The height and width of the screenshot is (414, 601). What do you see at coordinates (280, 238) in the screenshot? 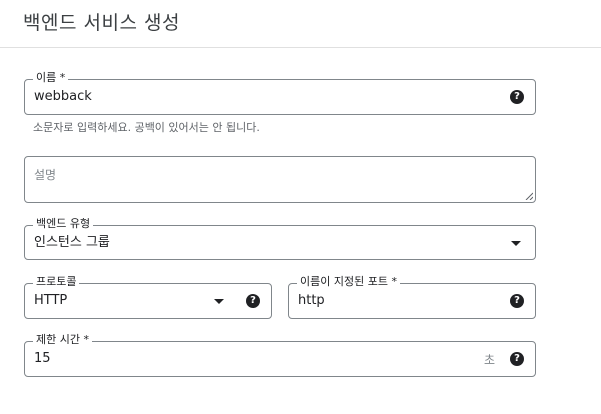
I see `backend-type-select: 백엔드 유형 인스턴스 그룹` at bounding box center [280, 238].